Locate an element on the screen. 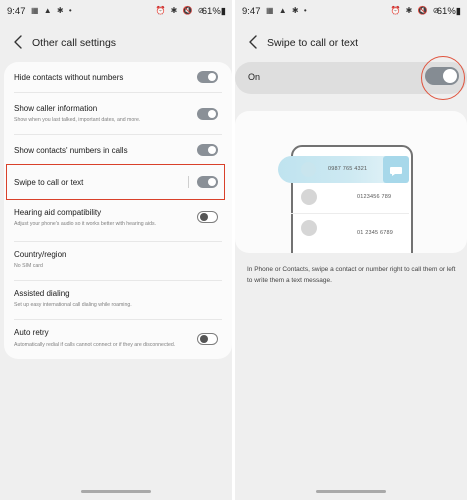 The height and width of the screenshot is (500, 467). setting-show-contacts-numbers: Show contacts' numbers in calls is located at coordinates (118, 149).